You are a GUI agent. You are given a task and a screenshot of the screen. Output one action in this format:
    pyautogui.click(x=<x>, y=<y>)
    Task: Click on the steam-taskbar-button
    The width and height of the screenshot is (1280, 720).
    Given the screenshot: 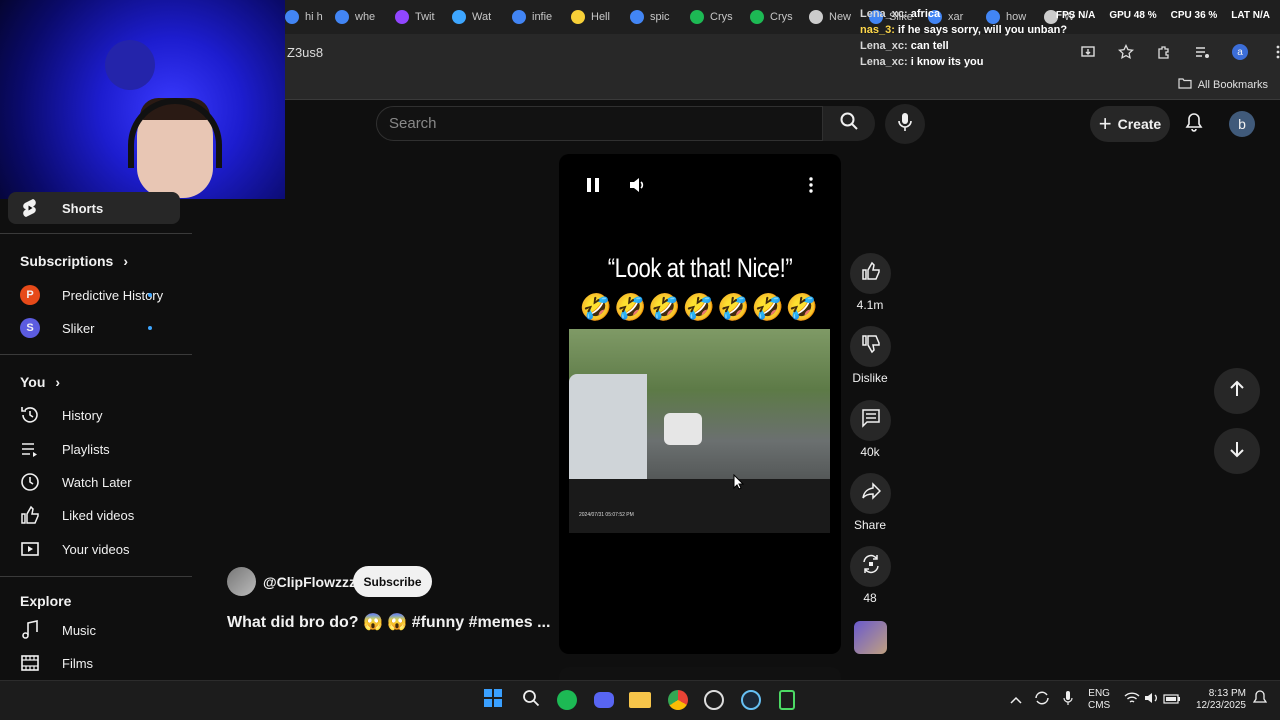 What is the action you would take?
    pyautogui.click(x=751, y=700)
    